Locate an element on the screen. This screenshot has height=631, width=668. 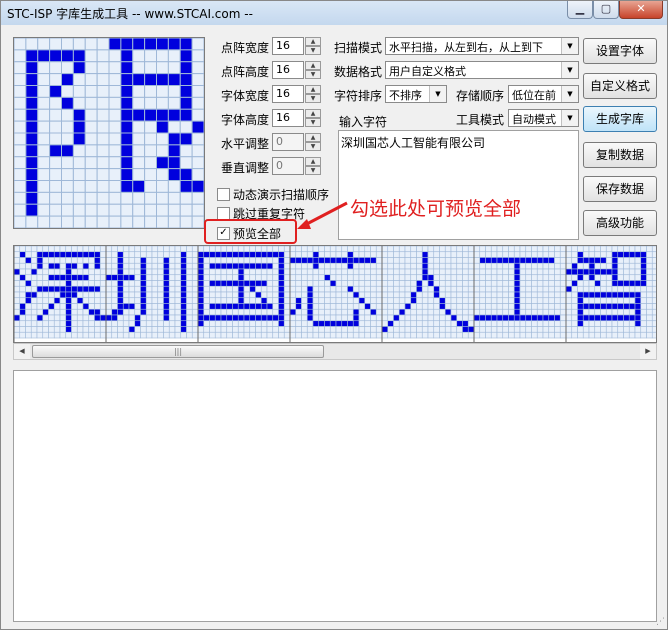
resize-grip-icon: ⋰ is located at coordinates (660, 622).